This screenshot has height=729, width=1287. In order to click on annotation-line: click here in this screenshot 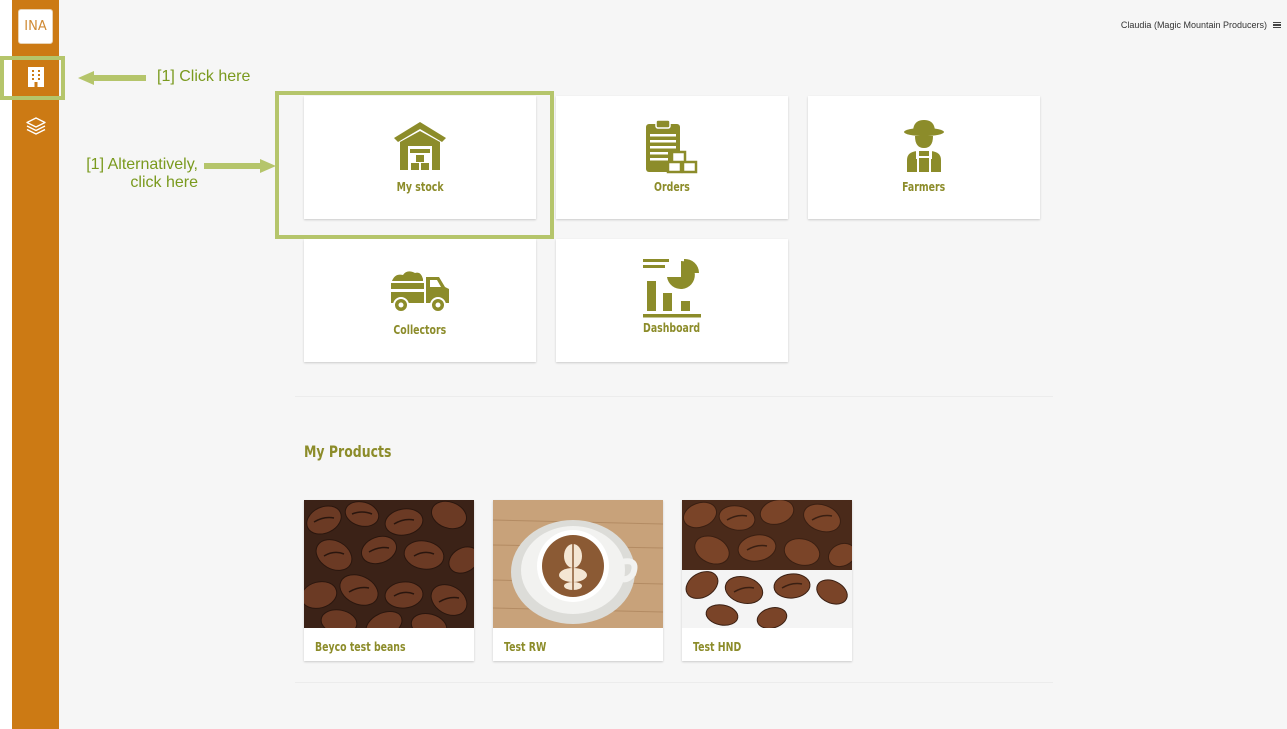, I will do `click(164, 182)`.